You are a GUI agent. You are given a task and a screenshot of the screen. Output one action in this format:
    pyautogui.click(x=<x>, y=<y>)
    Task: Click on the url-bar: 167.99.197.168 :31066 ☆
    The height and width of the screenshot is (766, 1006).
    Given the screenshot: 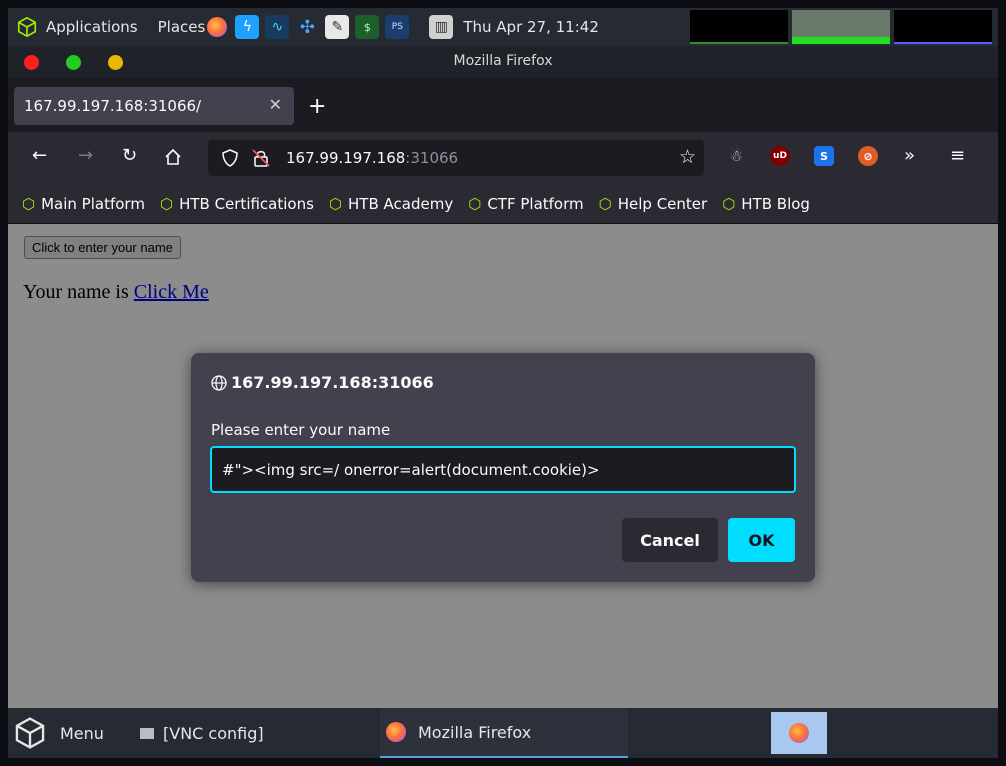 What is the action you would take?
    pyautogui.click(x=456, y=158)
    